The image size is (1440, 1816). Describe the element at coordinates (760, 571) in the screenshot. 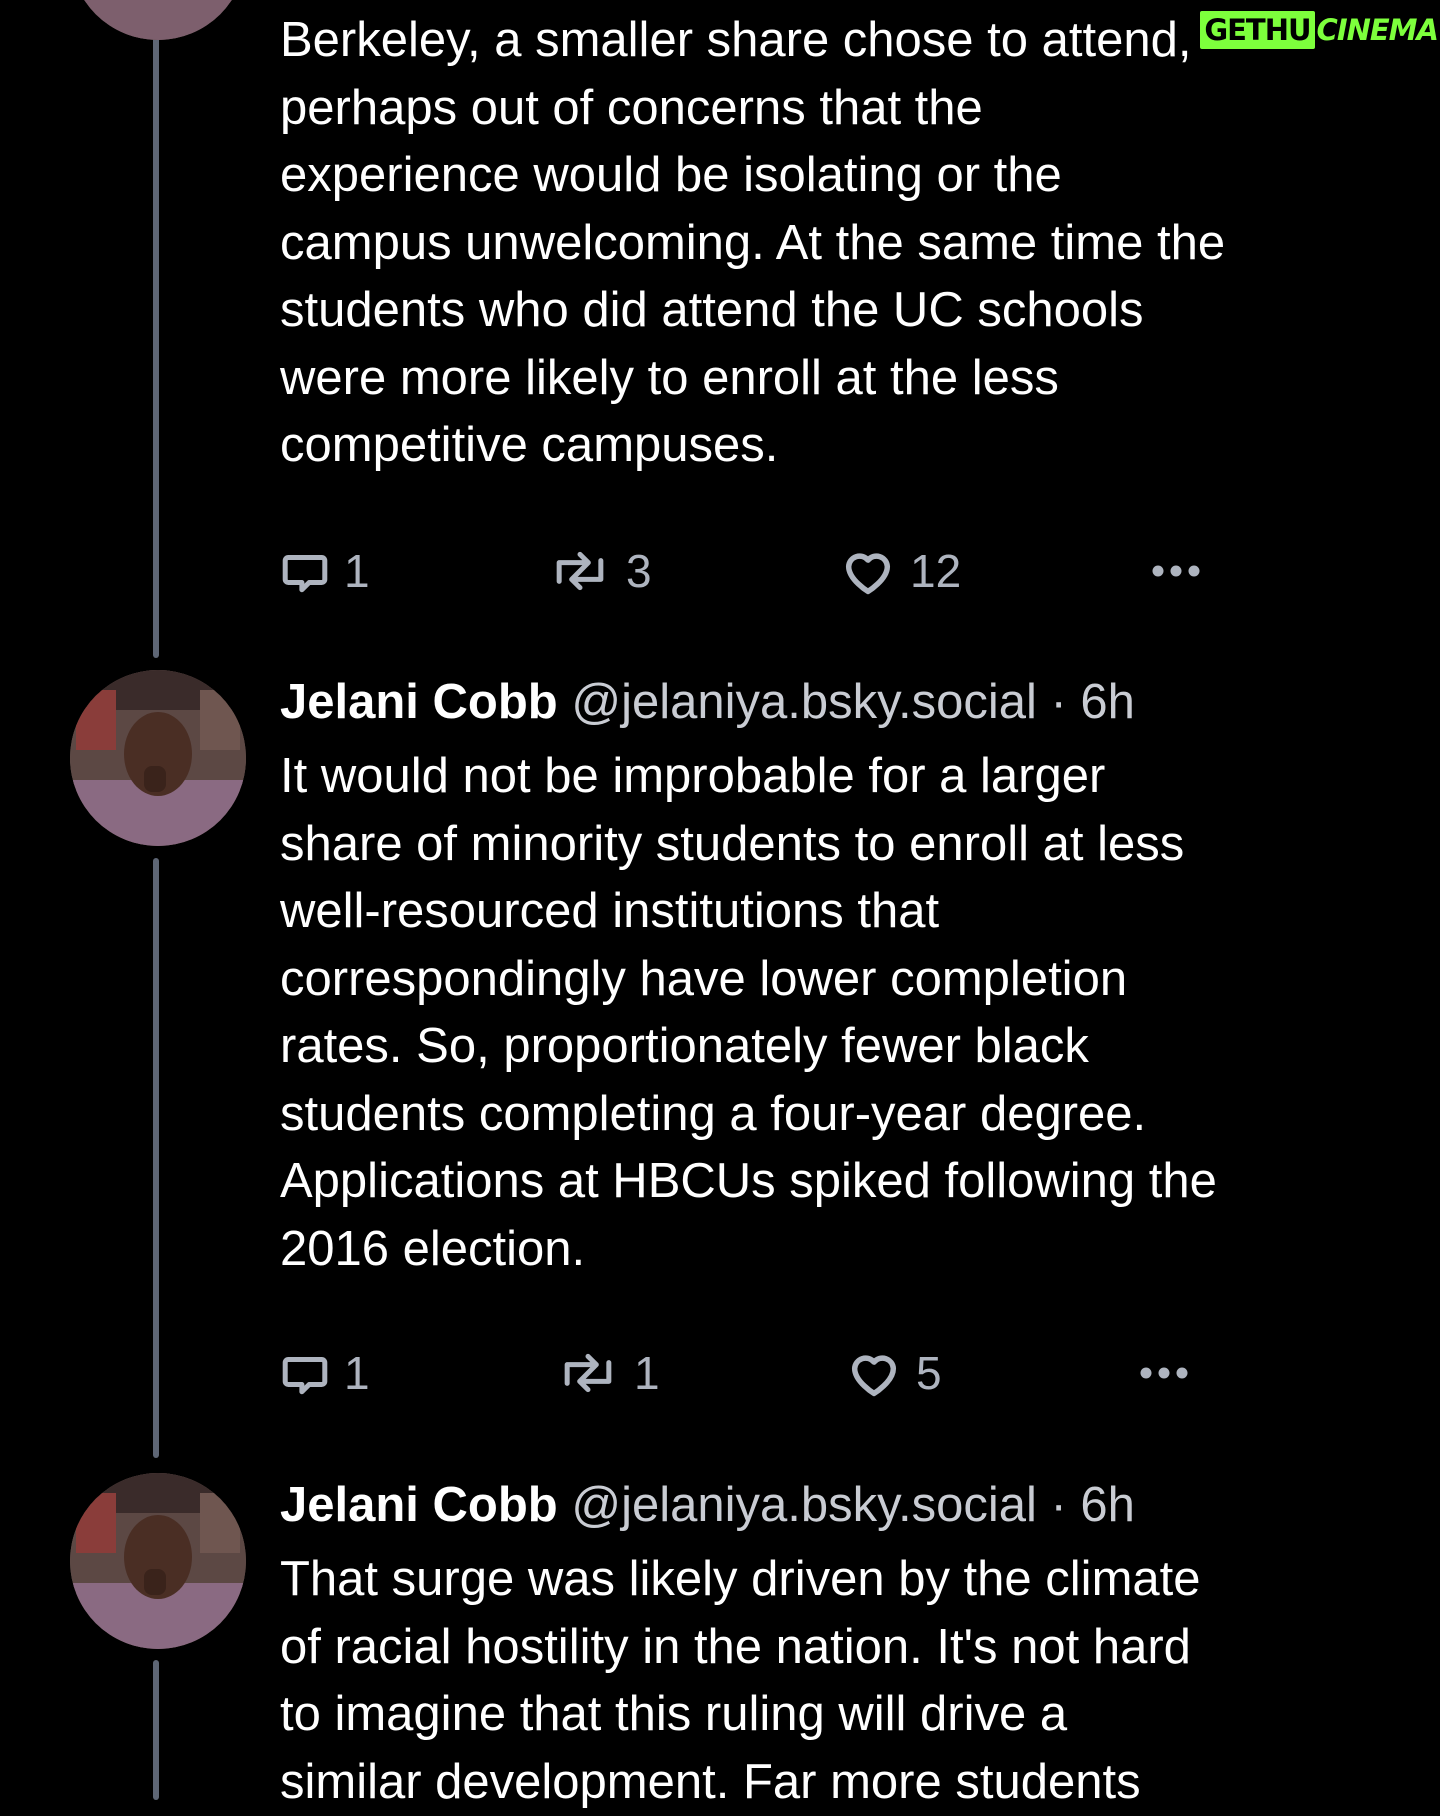

I see `post-actions: 1 3 12` at that location.